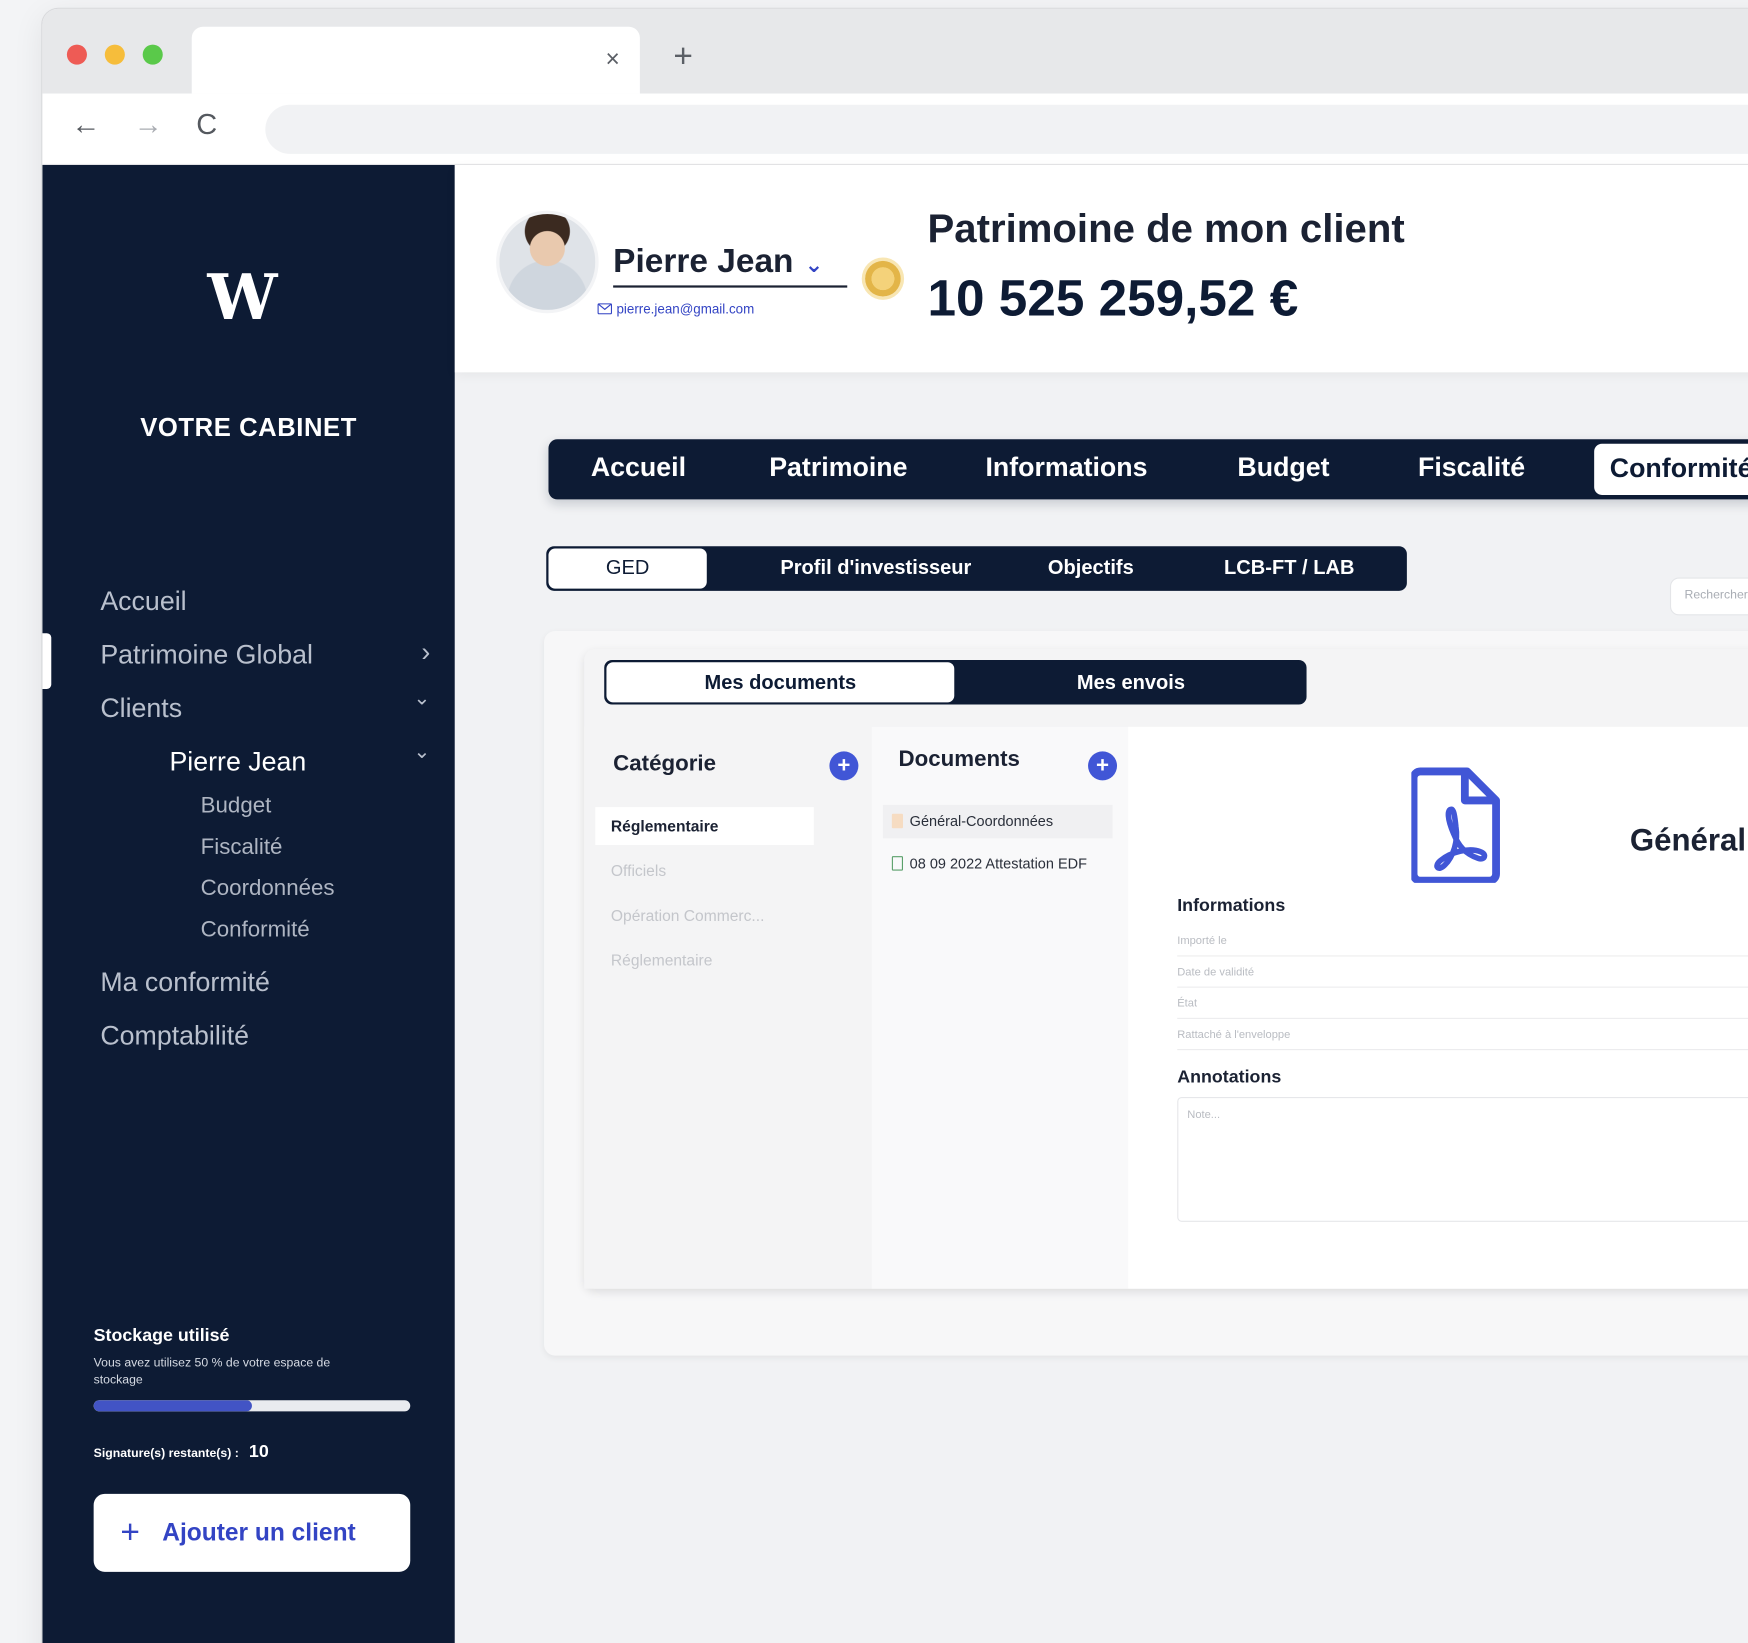 The width and height of the screenshot is (1748, 1643). I want to click on storage-progress-bar, so click(252, 1406).